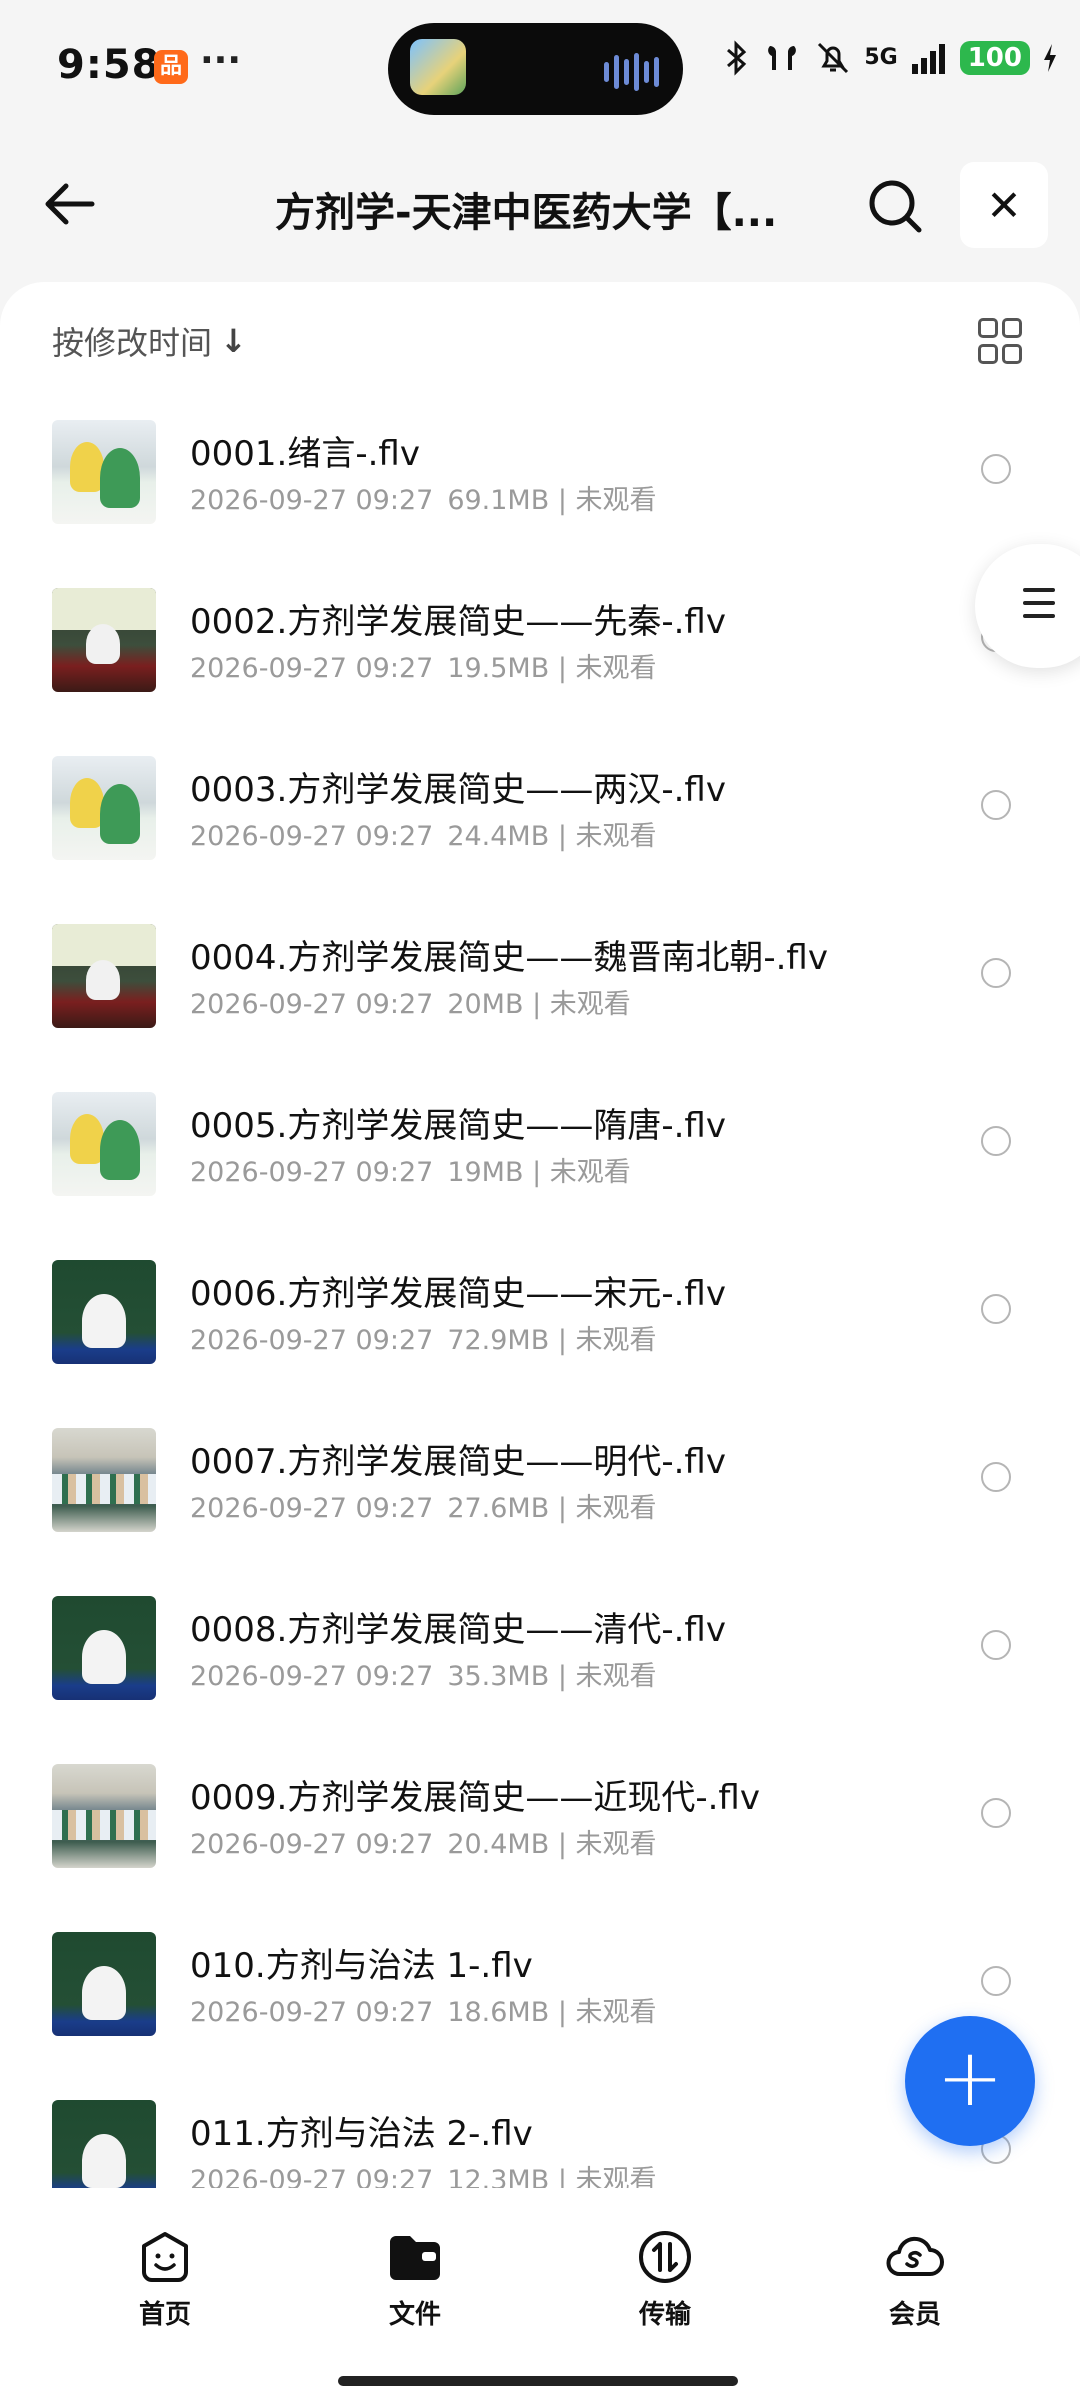  What do you see at coordinates (423, 1841) in the screenshot?
I see `file-meta: 2026-09-27 09:27 20.4MB | 未观看` at bounding box center [423, 1841].